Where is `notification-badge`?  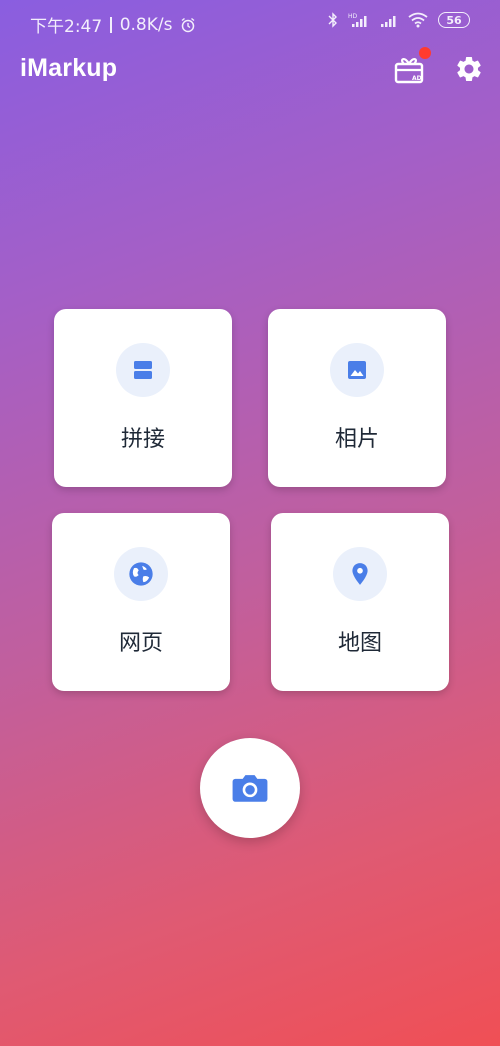
notification-badge is located at coordinates (425, 53).